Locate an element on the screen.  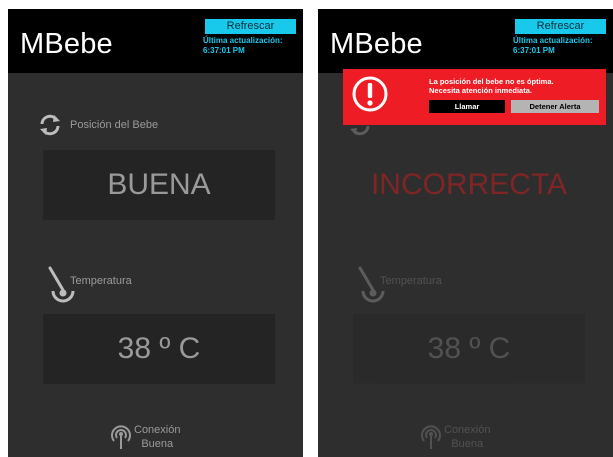
call-button: Llamar is located at coordinates (467, 106).